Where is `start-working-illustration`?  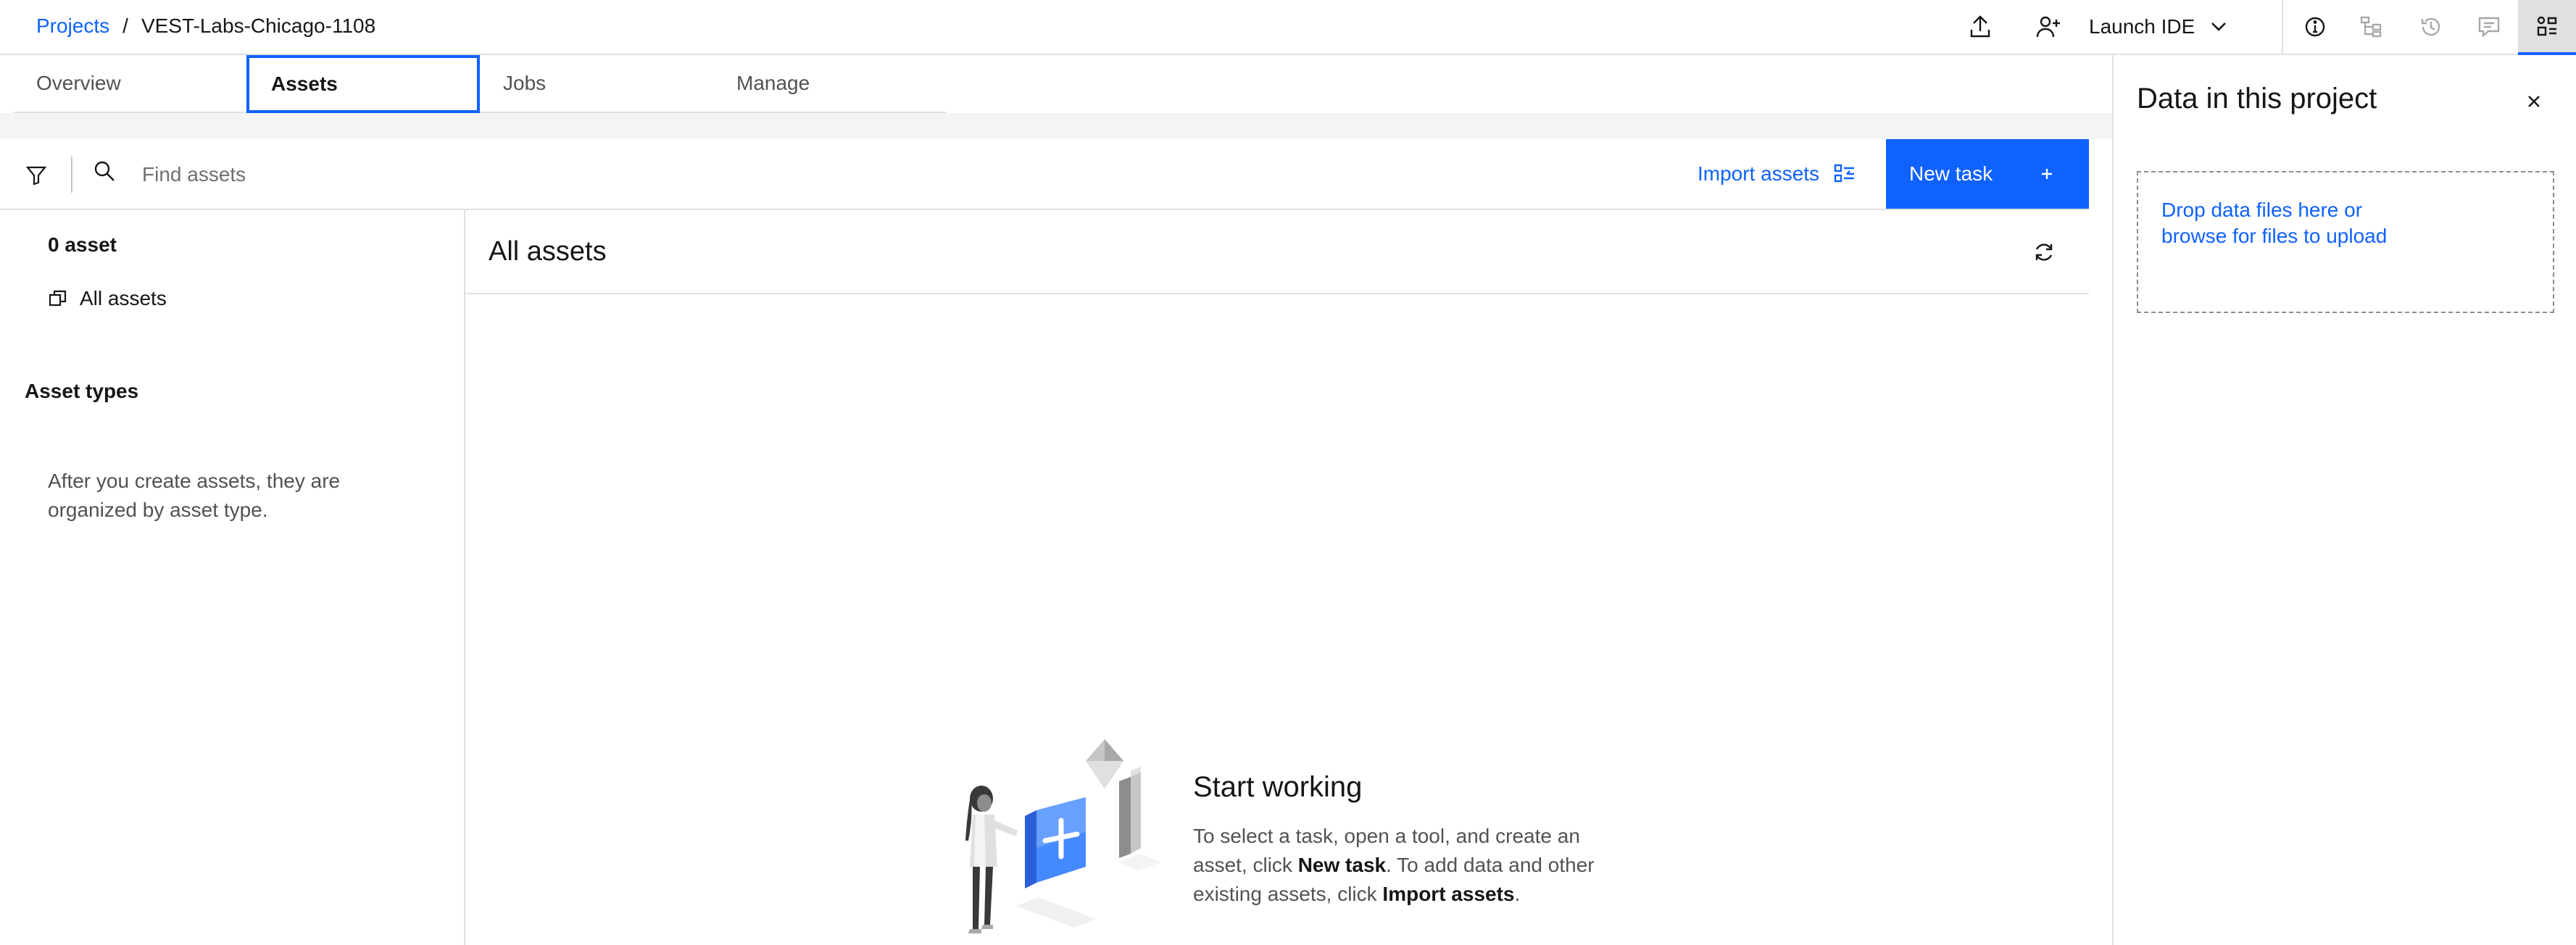
start-working-illustration is located at coordinates (1063, 836).